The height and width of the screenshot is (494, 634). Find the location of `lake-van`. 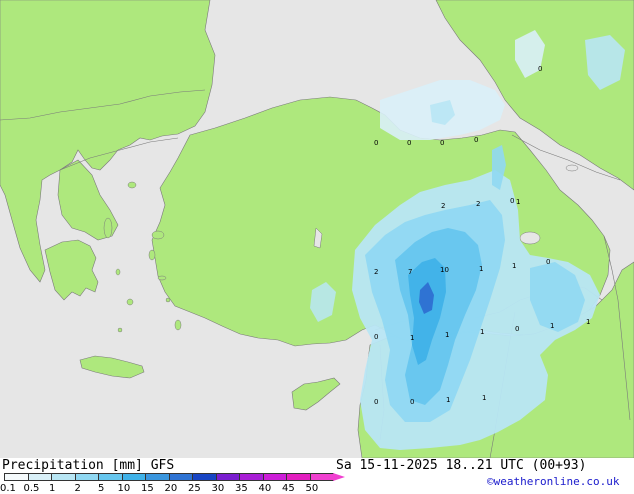

lake-van is located at coordinates (530, 238).